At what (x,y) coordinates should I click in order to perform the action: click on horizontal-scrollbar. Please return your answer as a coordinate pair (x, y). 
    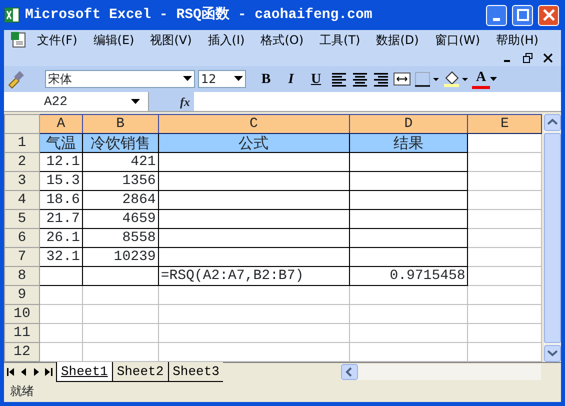
    Looking at the image, I should click on (441, 372).